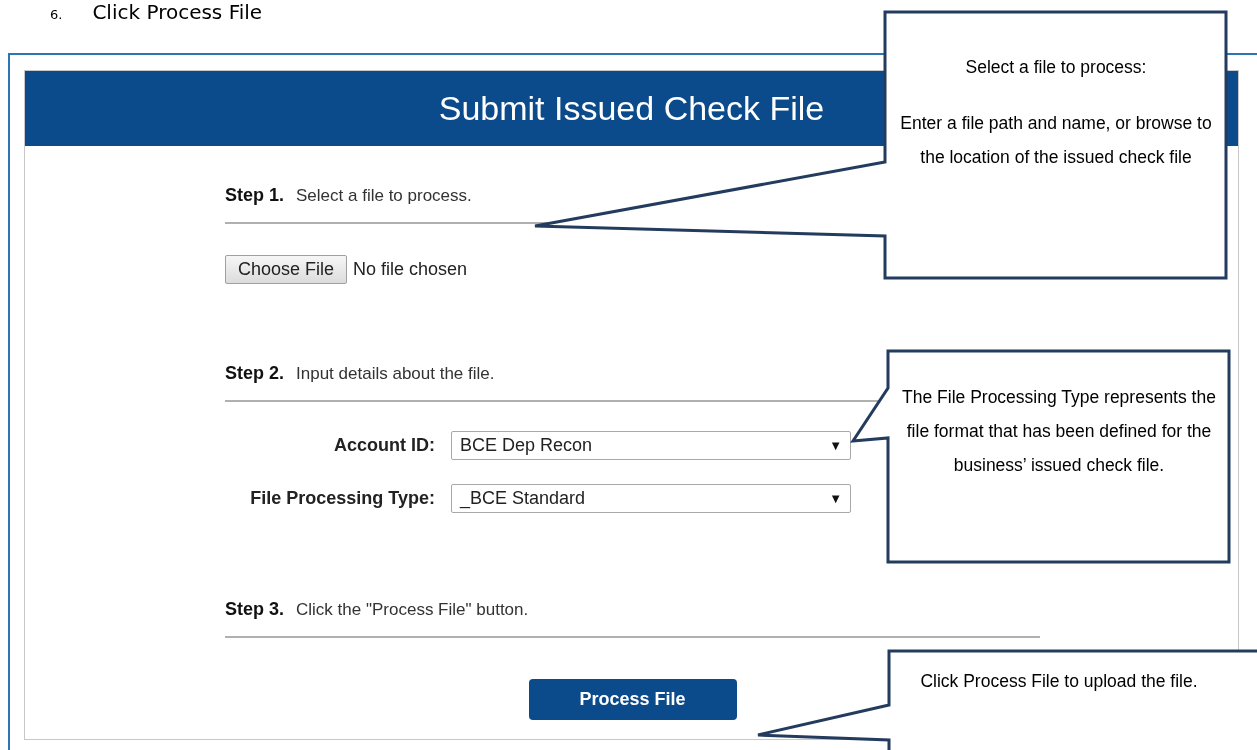  I want to click on dropdown: BCE Dep Recon ▼, so click(651, 445).